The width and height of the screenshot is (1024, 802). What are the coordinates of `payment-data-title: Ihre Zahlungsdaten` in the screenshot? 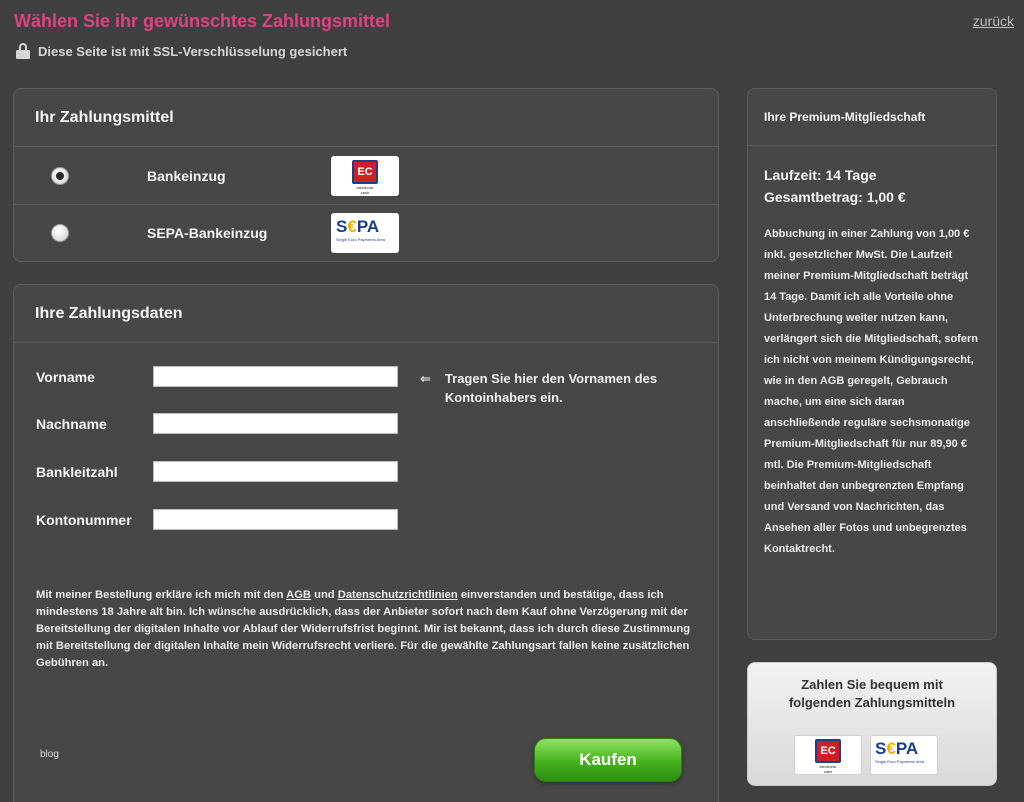 It's located at (366, 314).